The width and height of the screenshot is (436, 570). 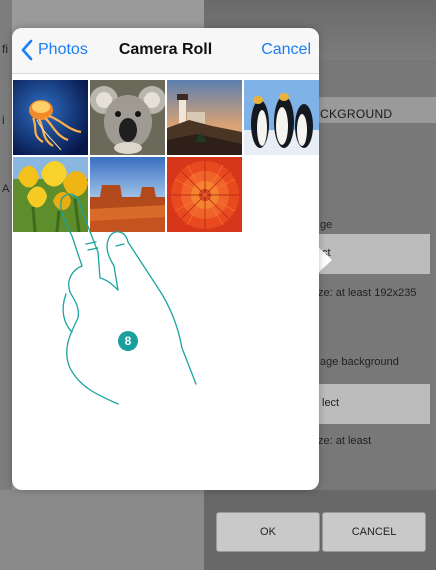 I want to click on photo-thumbnail-lighthouse, so click(x=204, y=117).